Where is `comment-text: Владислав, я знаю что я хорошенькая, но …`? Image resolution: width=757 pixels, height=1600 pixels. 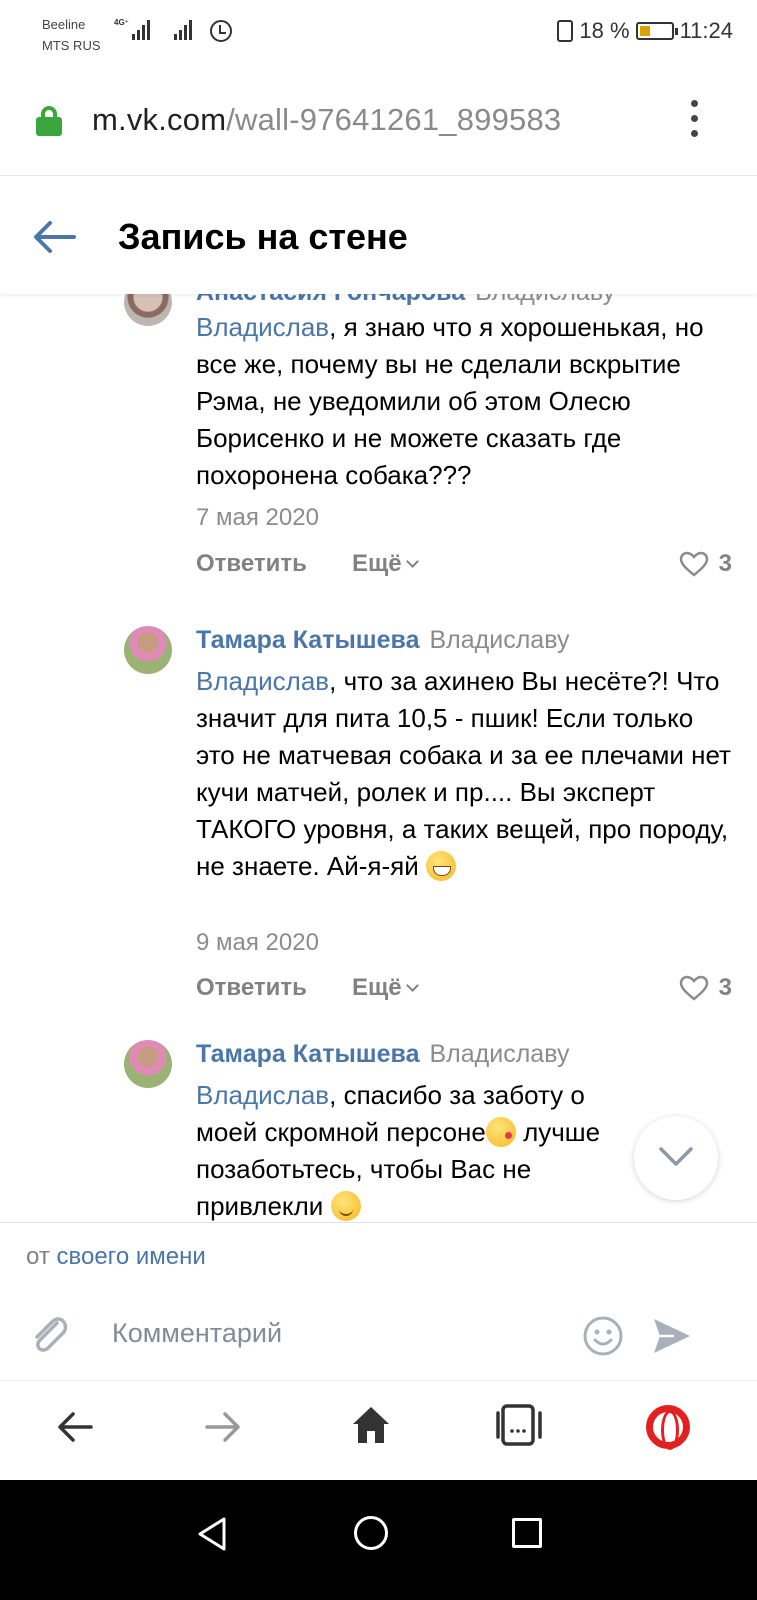 comment-text: Владислав, я знаю что я хорошенькая, но … is located at coordinates (464, 401).